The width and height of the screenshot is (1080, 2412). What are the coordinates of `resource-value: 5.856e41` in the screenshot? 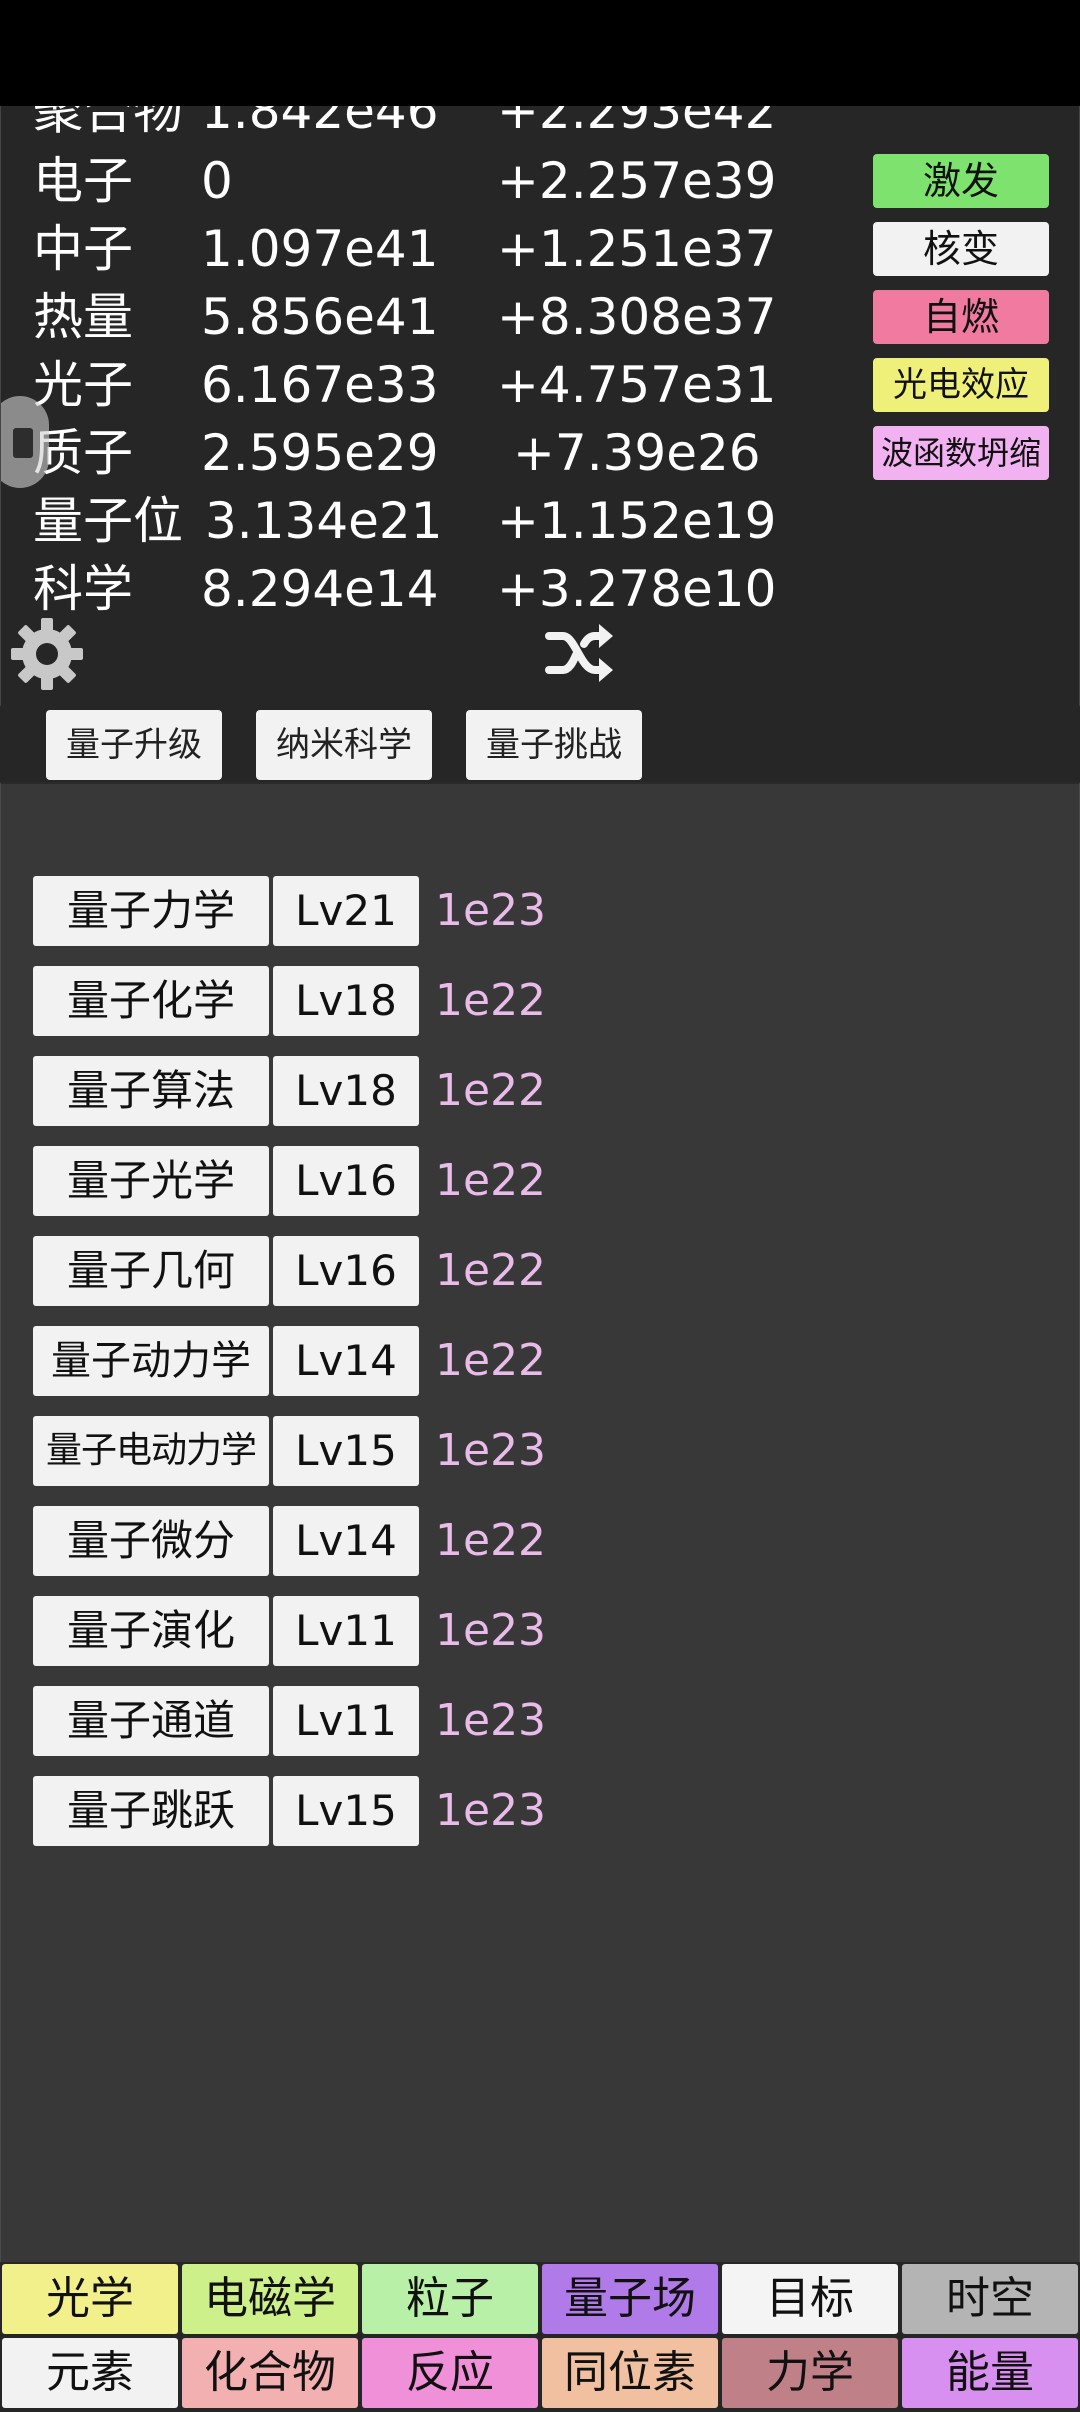 It's located at (320, 317).